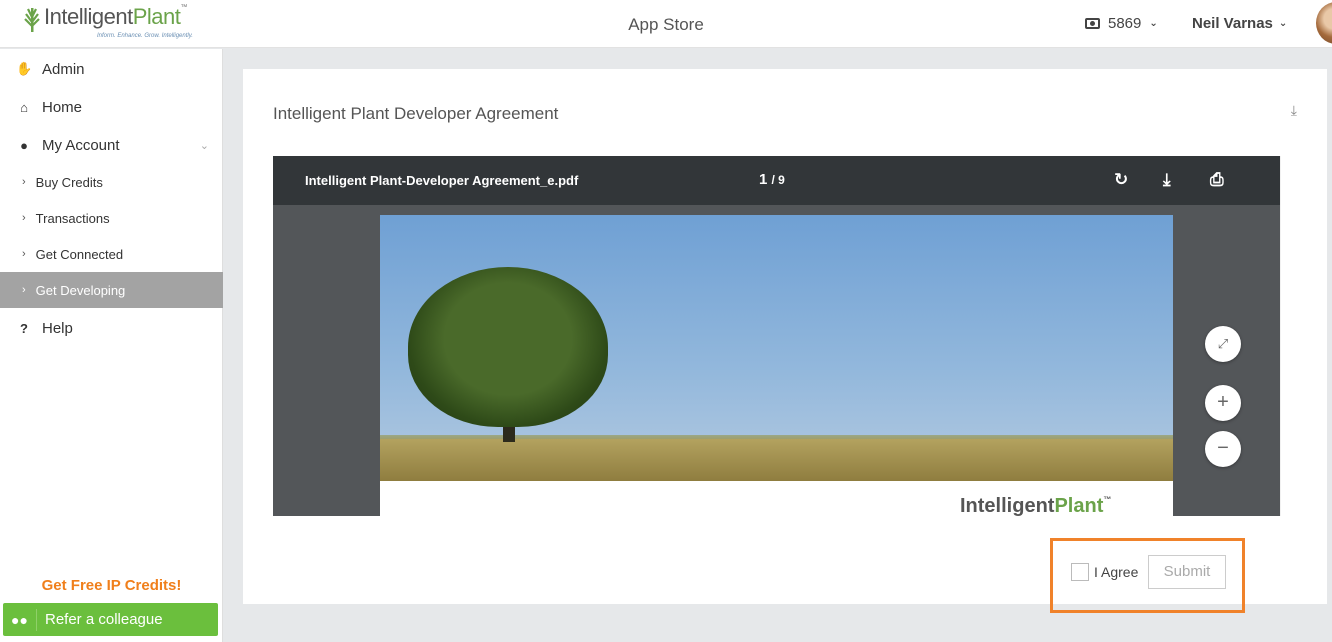  What do you see at coordinates (62, 107) in the screenshot?
I see `sidebar-item-label: Home` at bounding box center [62, 107].